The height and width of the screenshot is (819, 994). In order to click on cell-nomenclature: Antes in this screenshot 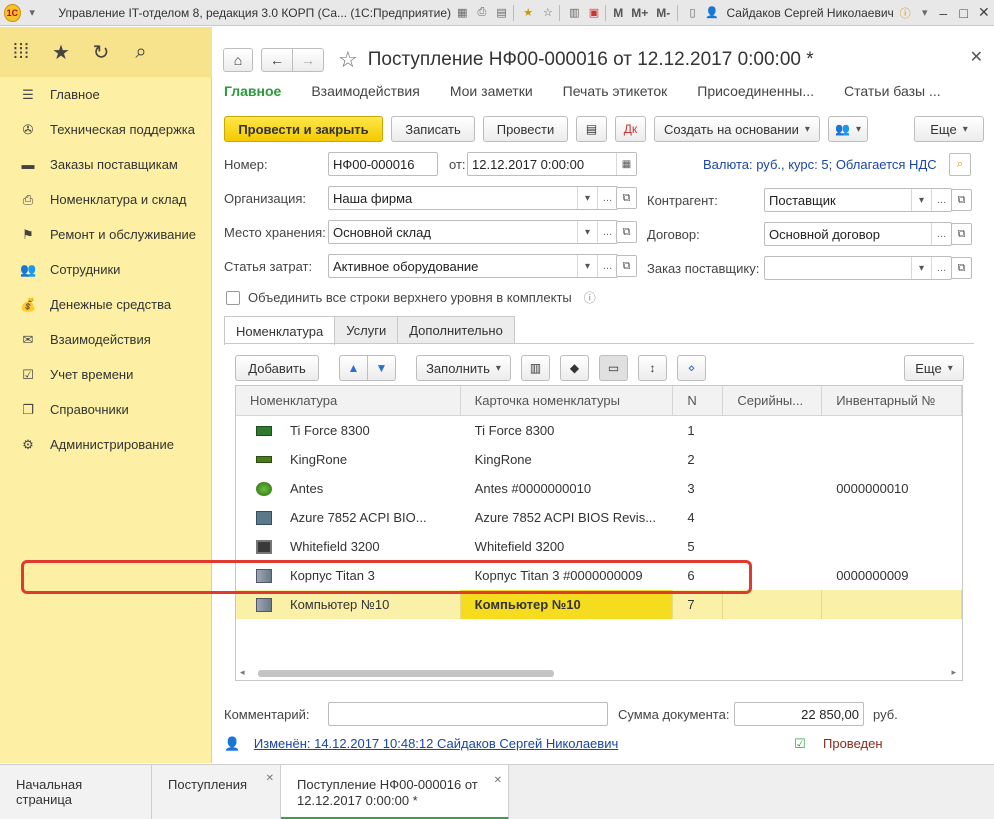, I will do `click(348, 488)`.